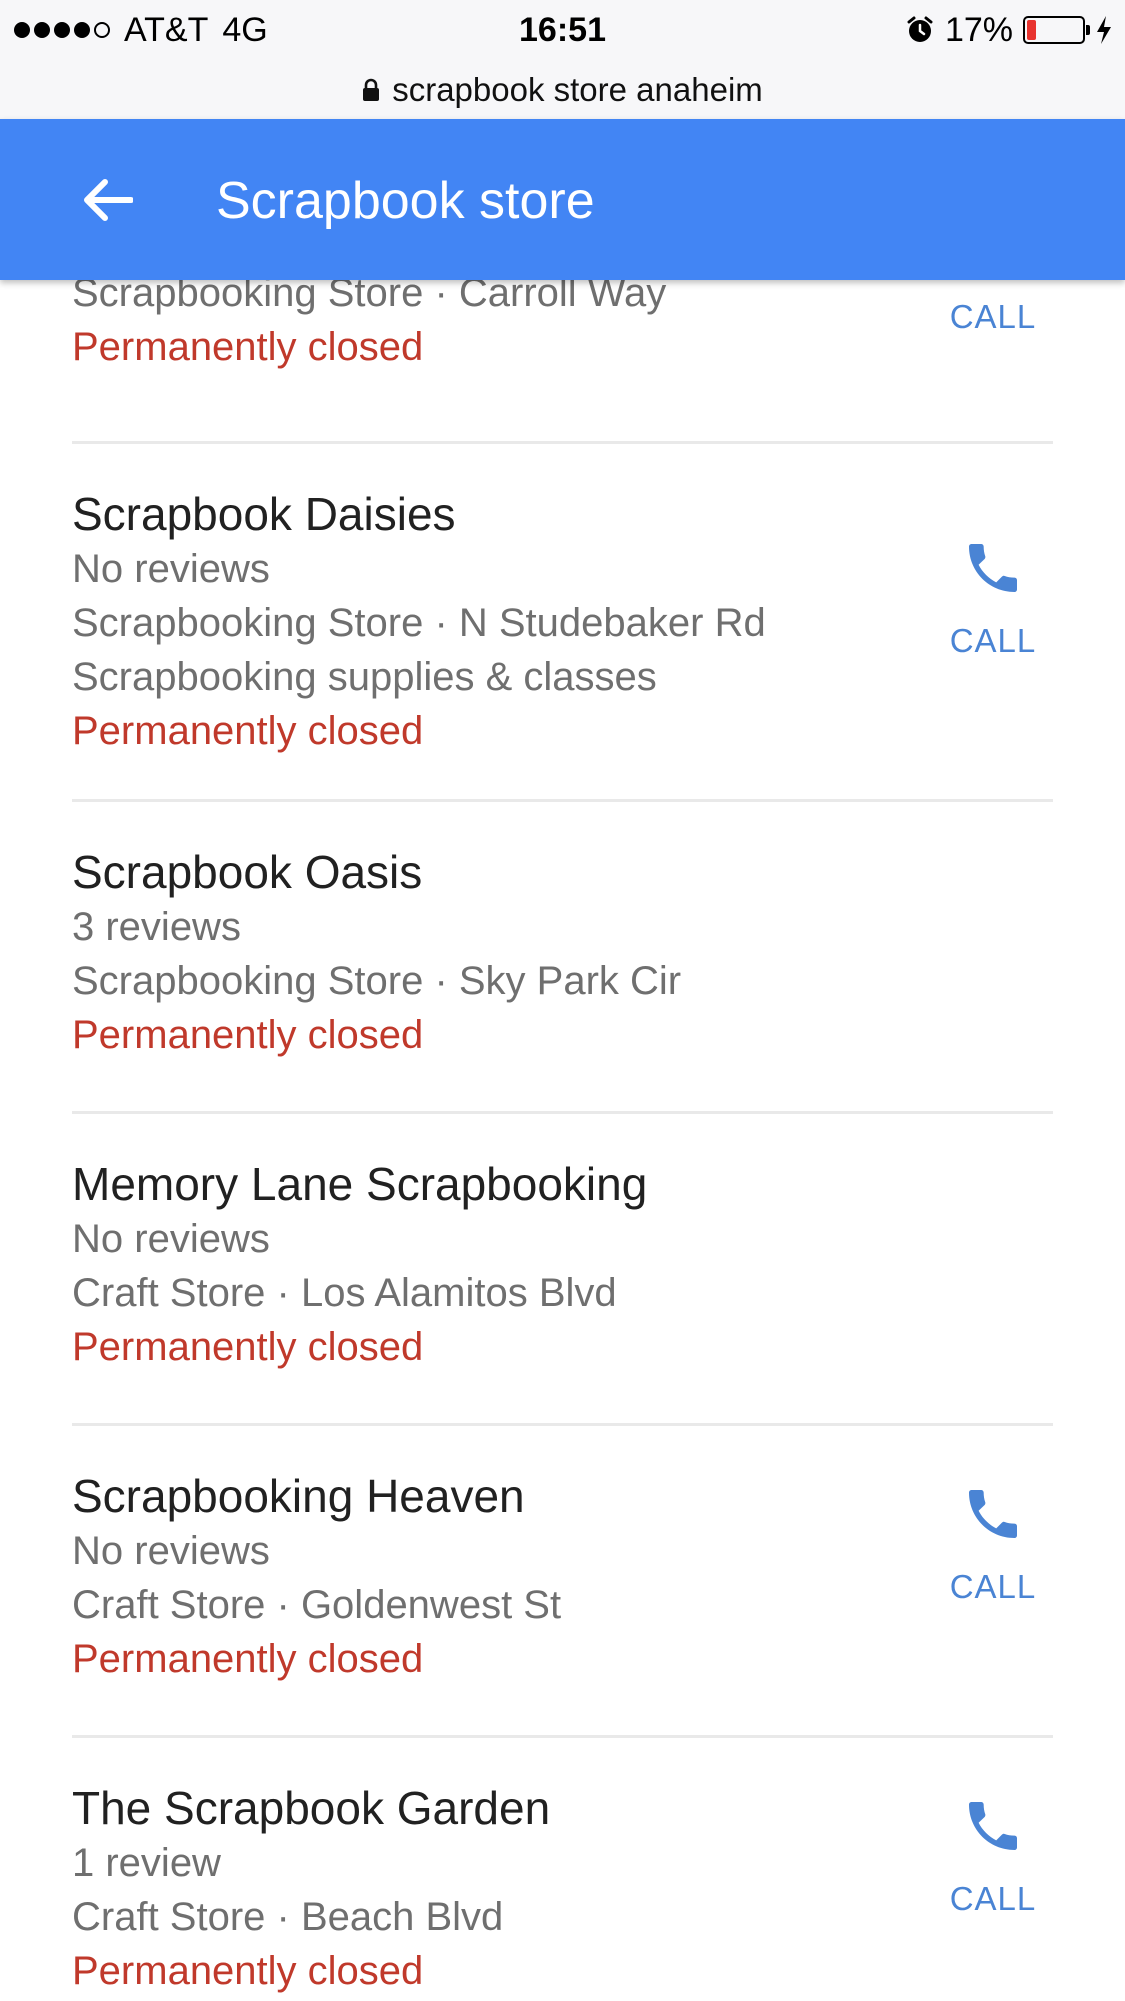 This screenshot has height=2001, width=1125. Describe the element at coordinates (247, 872) in the screenshot. I see `business-name: Scrapbook Oasis` at that location.